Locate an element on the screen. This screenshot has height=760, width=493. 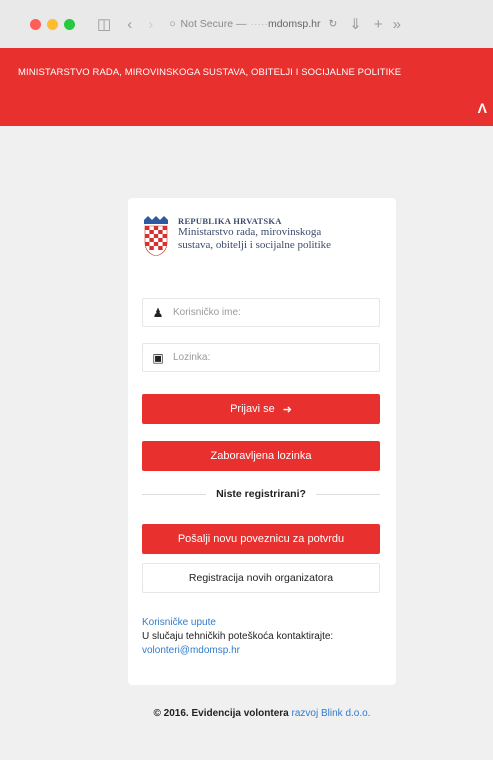
resend-link-label: Pošalji novu poveznicu za potvrdu is located at coordinates (261, 539).